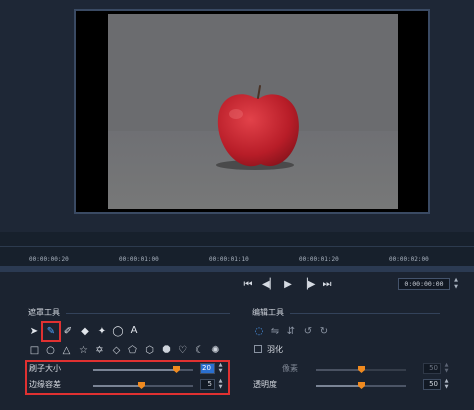 This screenshot has width=474, height=410. I want to click on timeline-divider, so click(237, 246).